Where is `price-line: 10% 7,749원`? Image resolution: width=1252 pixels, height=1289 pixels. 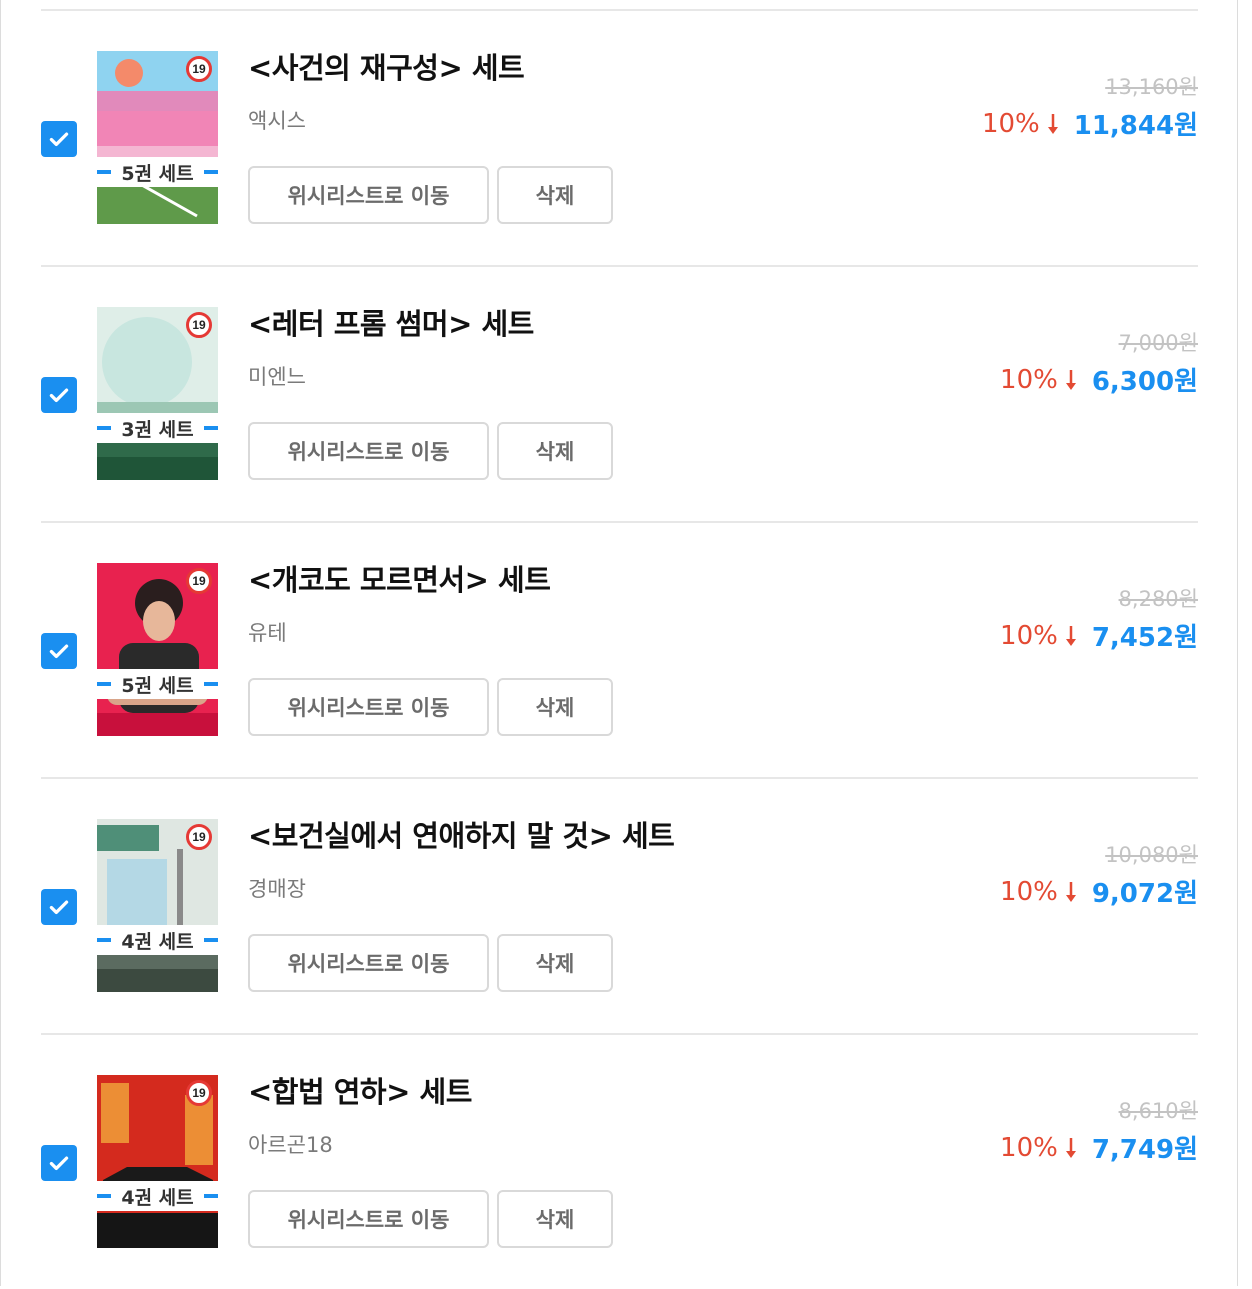
price-line: 10% 7,749원 is located at coordinates (1099, 1147).